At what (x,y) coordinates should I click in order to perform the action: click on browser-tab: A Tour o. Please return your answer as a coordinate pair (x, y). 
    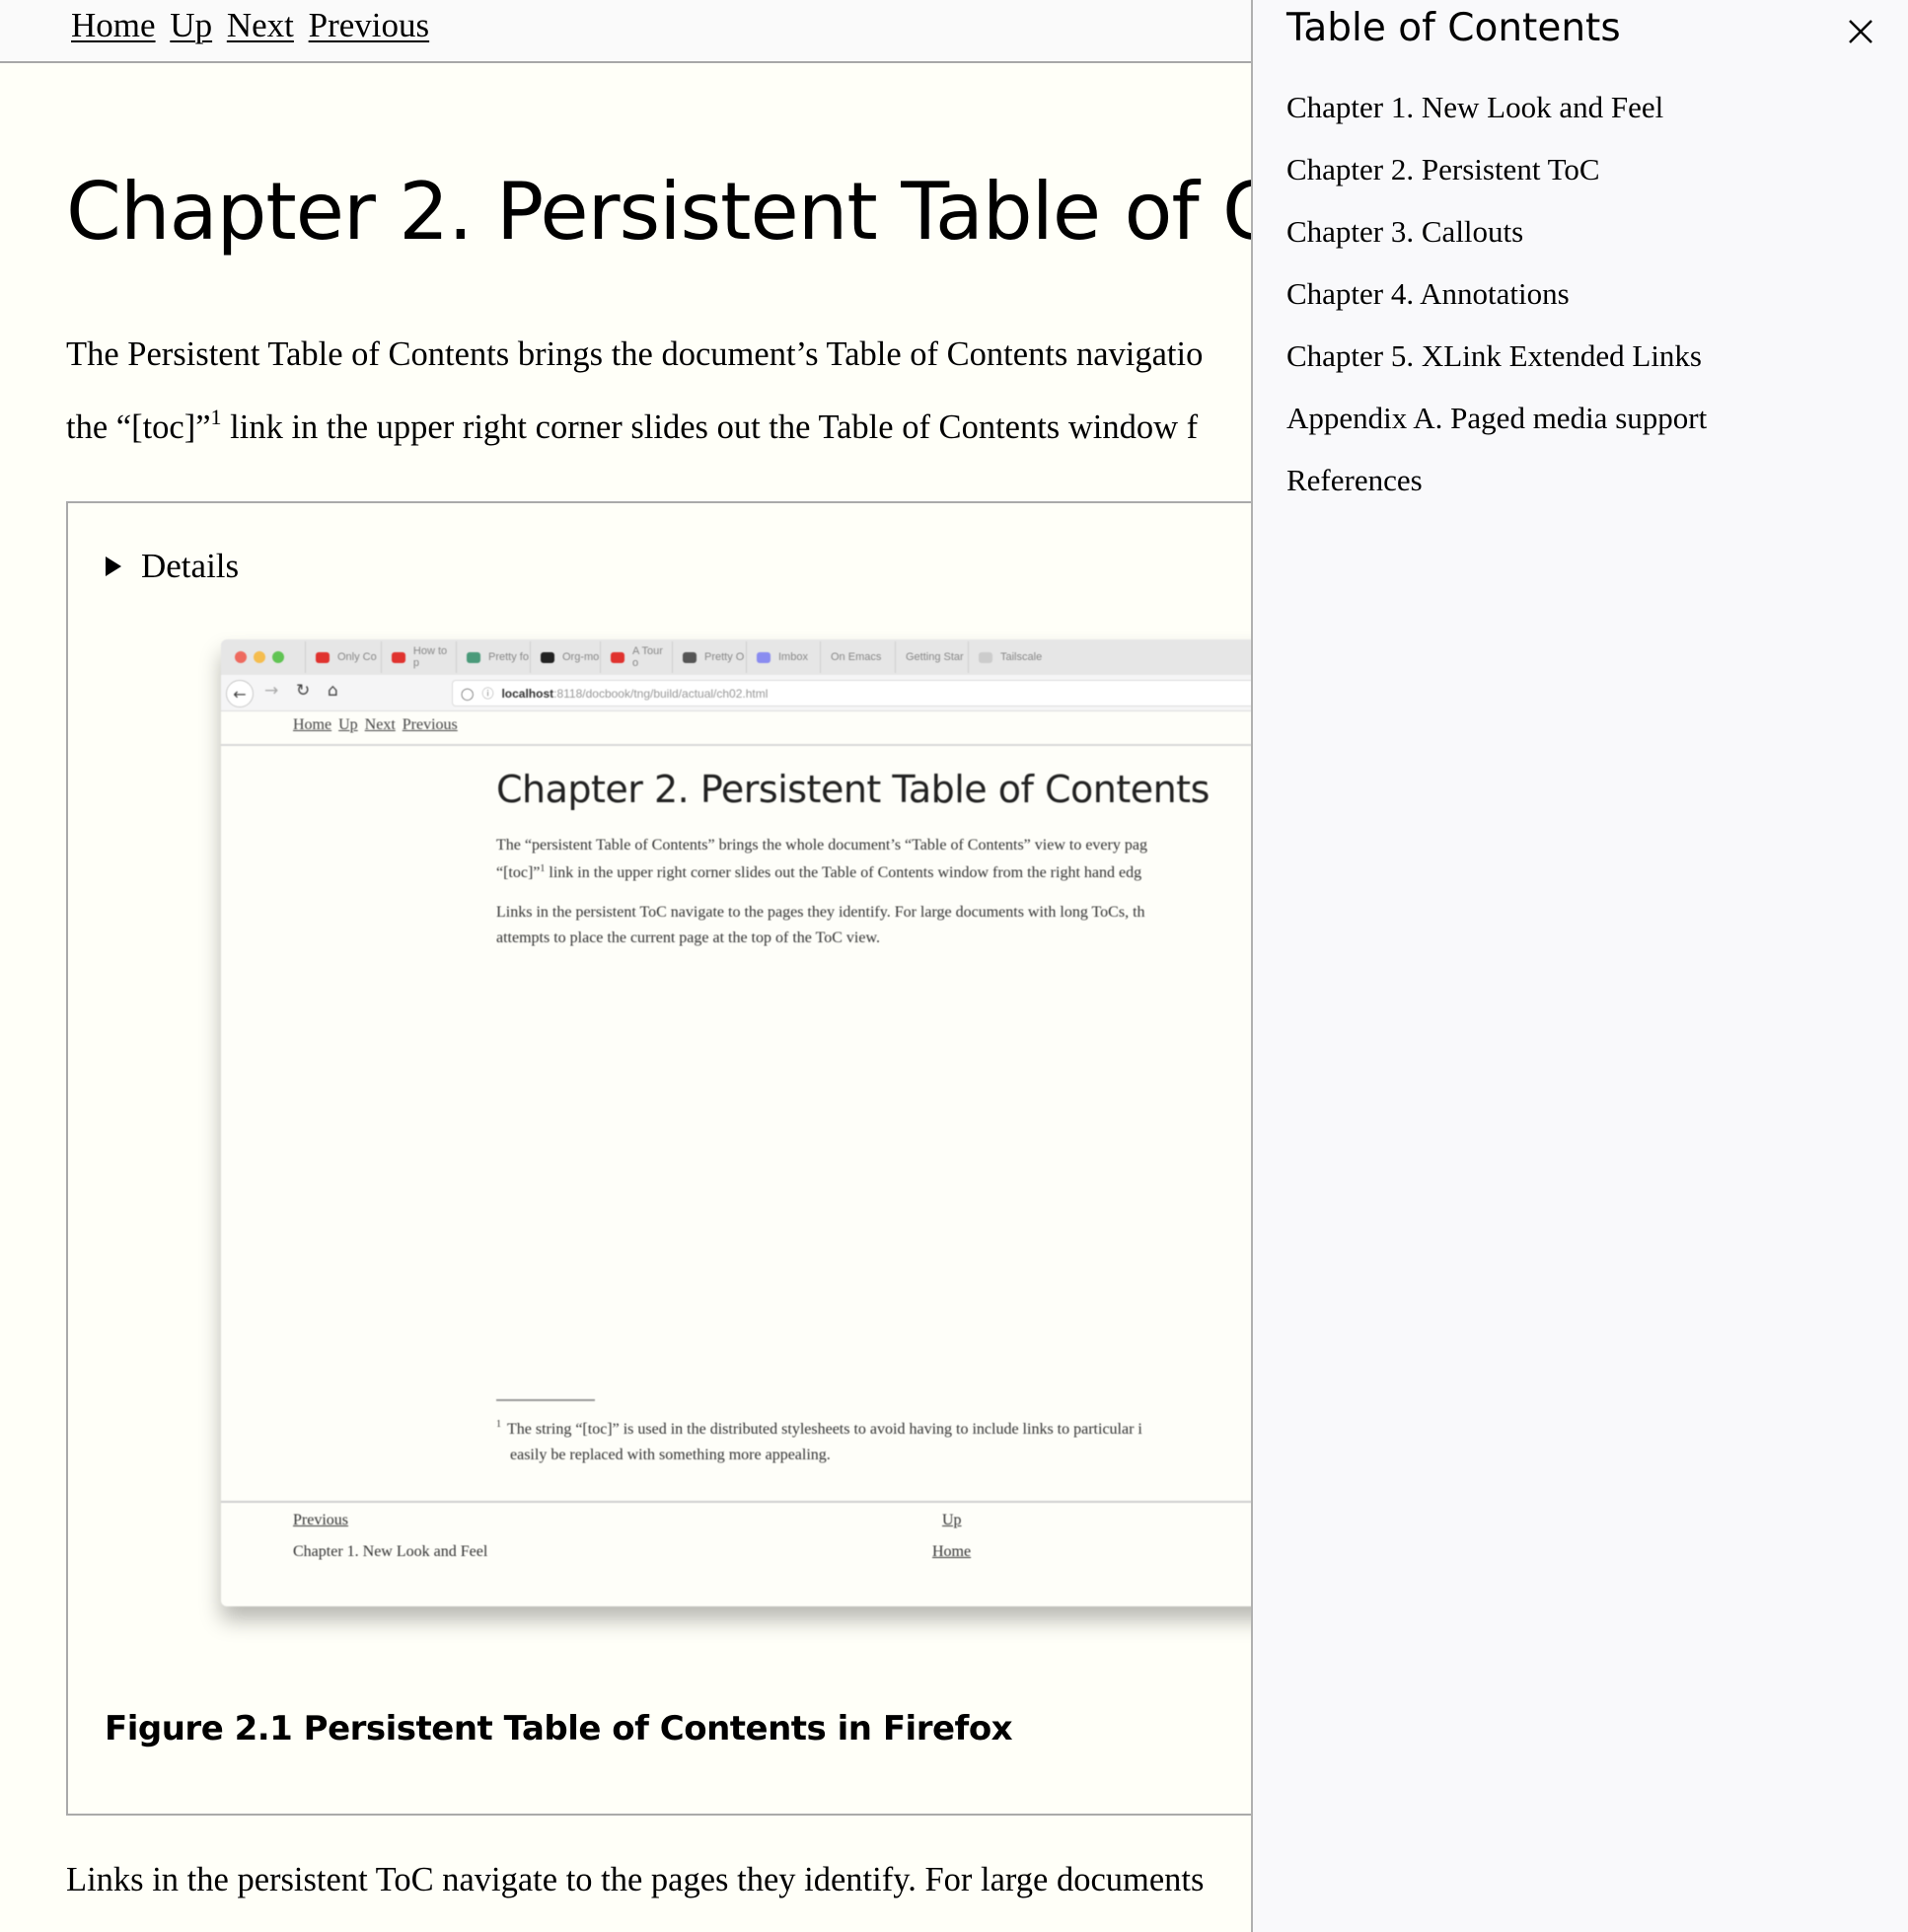
    Looking at the image, I should click on (636, 657).